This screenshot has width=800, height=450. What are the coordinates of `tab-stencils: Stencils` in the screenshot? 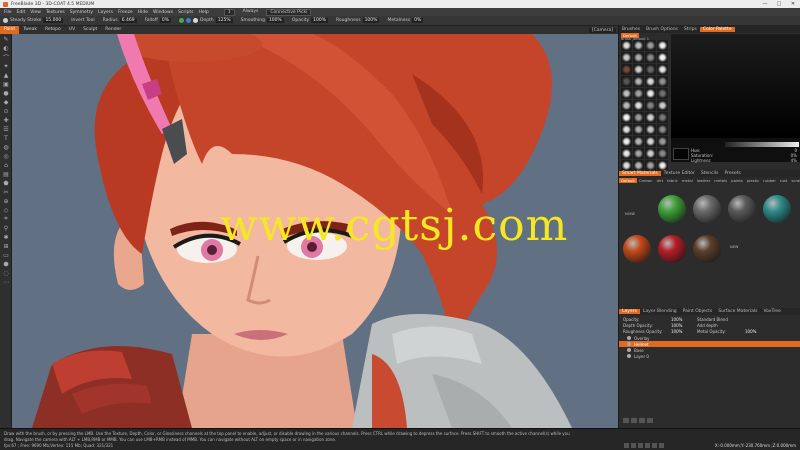 It's located at (710, 173).